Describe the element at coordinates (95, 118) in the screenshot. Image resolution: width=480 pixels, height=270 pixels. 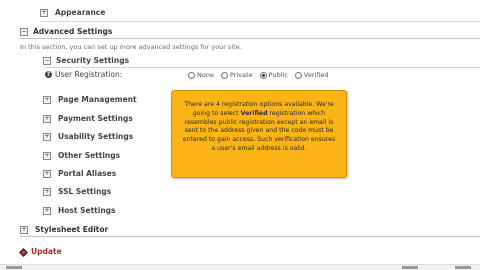
I see `payment-settings-label: Payment Settings` at that location.